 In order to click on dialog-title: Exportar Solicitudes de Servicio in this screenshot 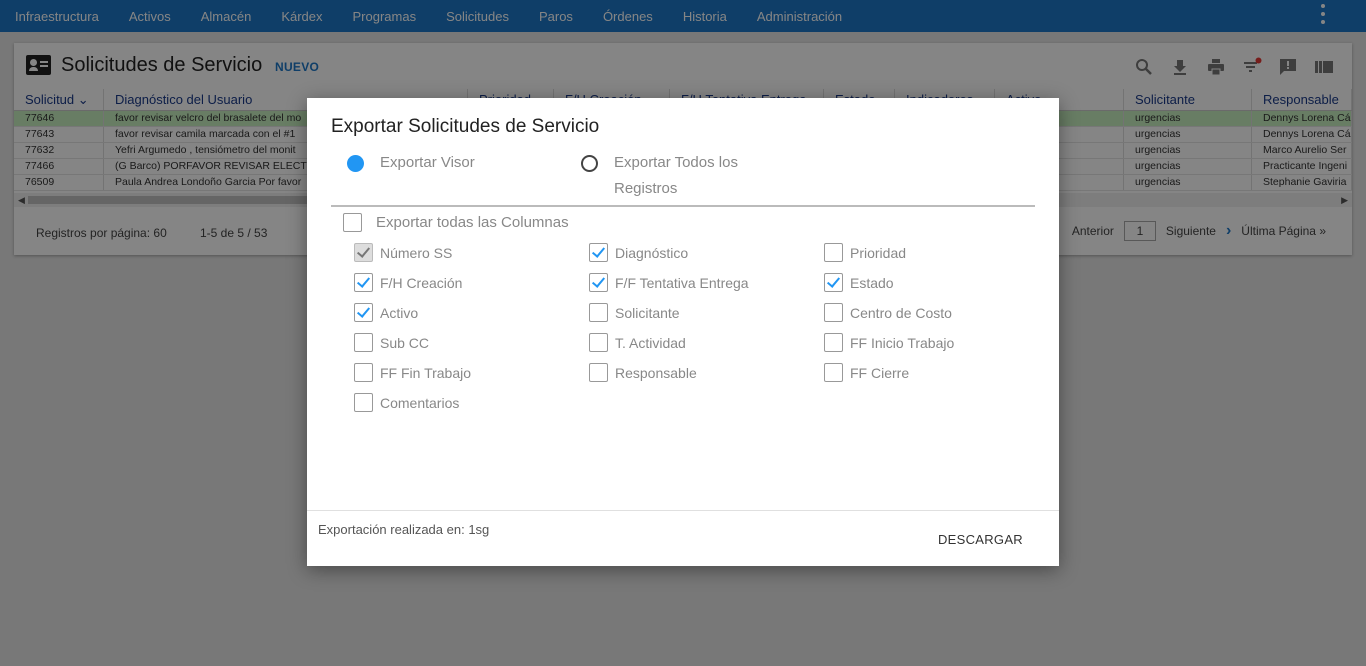, I will do `click(465, 126)`.